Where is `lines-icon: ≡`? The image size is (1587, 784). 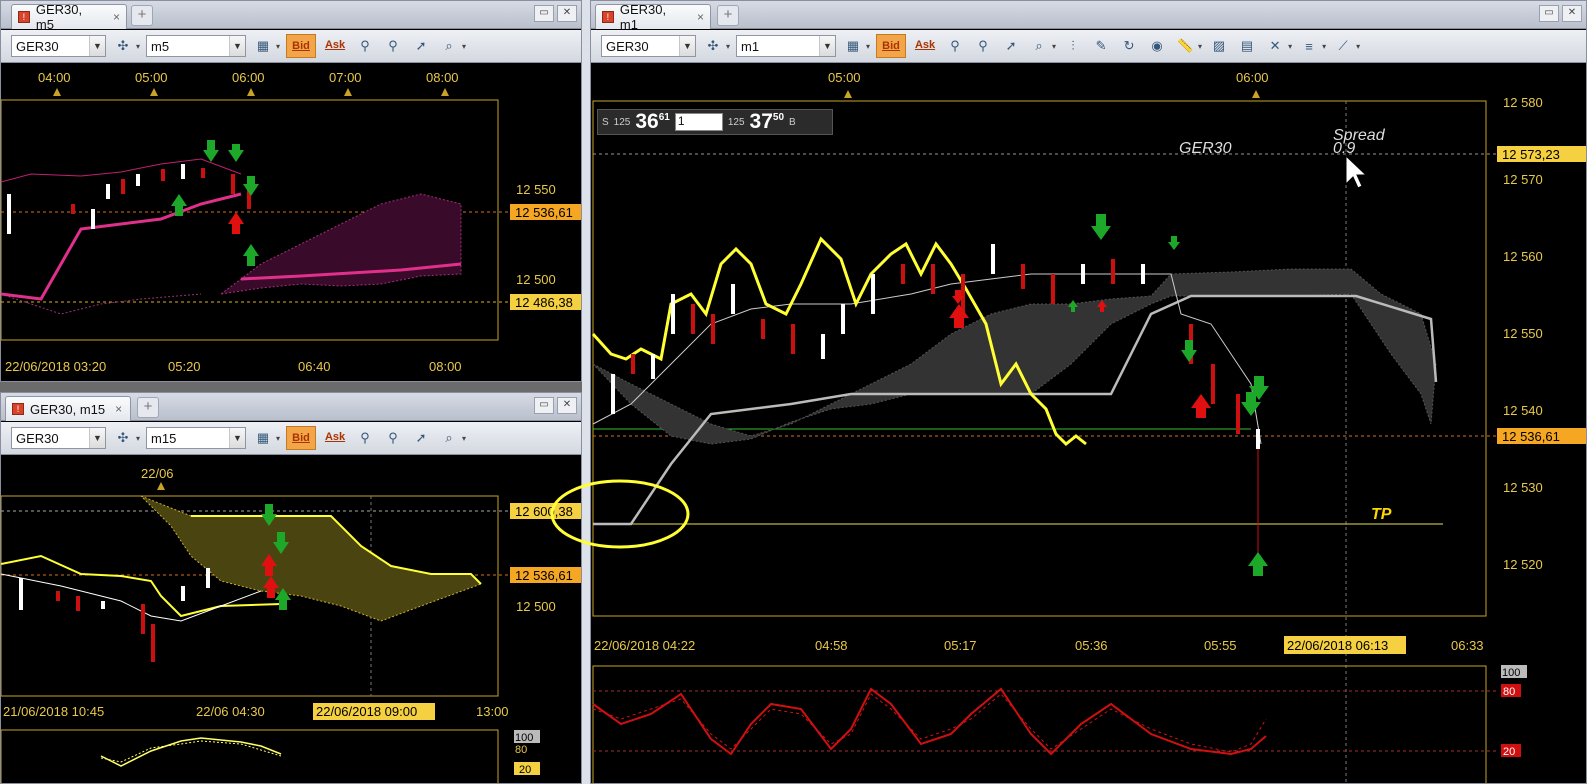 lines-icon: ≡ is located at coordinates (1309, 46).